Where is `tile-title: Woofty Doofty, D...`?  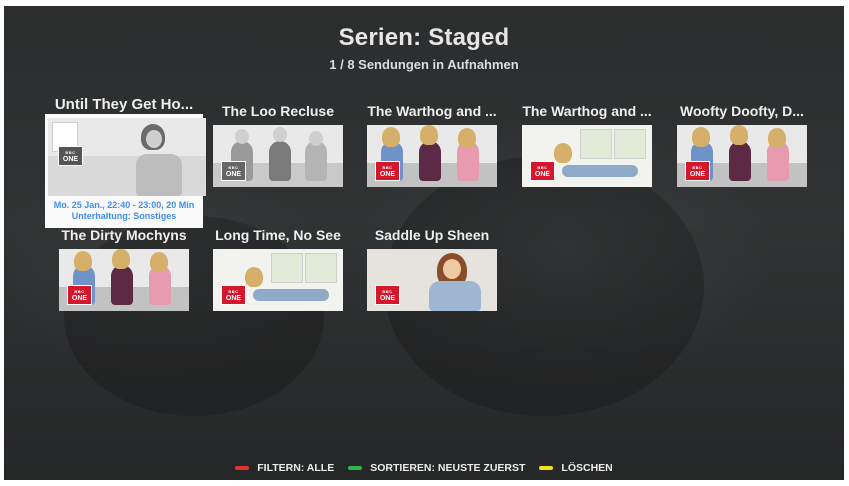 tile-title: Woofty Doofty, D... is located at coordinates (742, 111).